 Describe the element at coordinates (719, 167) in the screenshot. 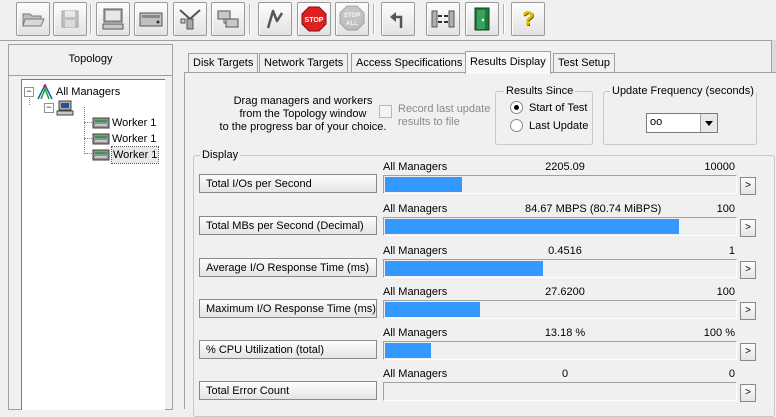

I see `metric-max-label: 10000` at that location.